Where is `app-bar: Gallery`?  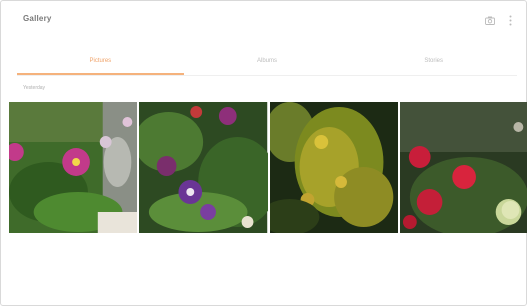 app-bar: Gallery is located at coordinates (264, 21).